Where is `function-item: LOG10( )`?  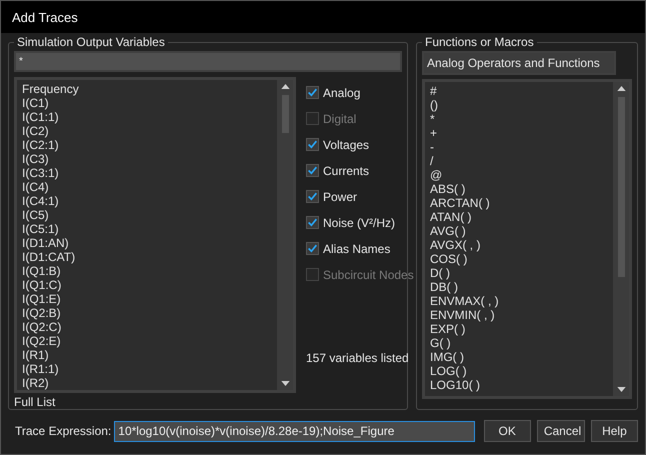
function-item: LOG10( ) is located at coordinates (521, 385).